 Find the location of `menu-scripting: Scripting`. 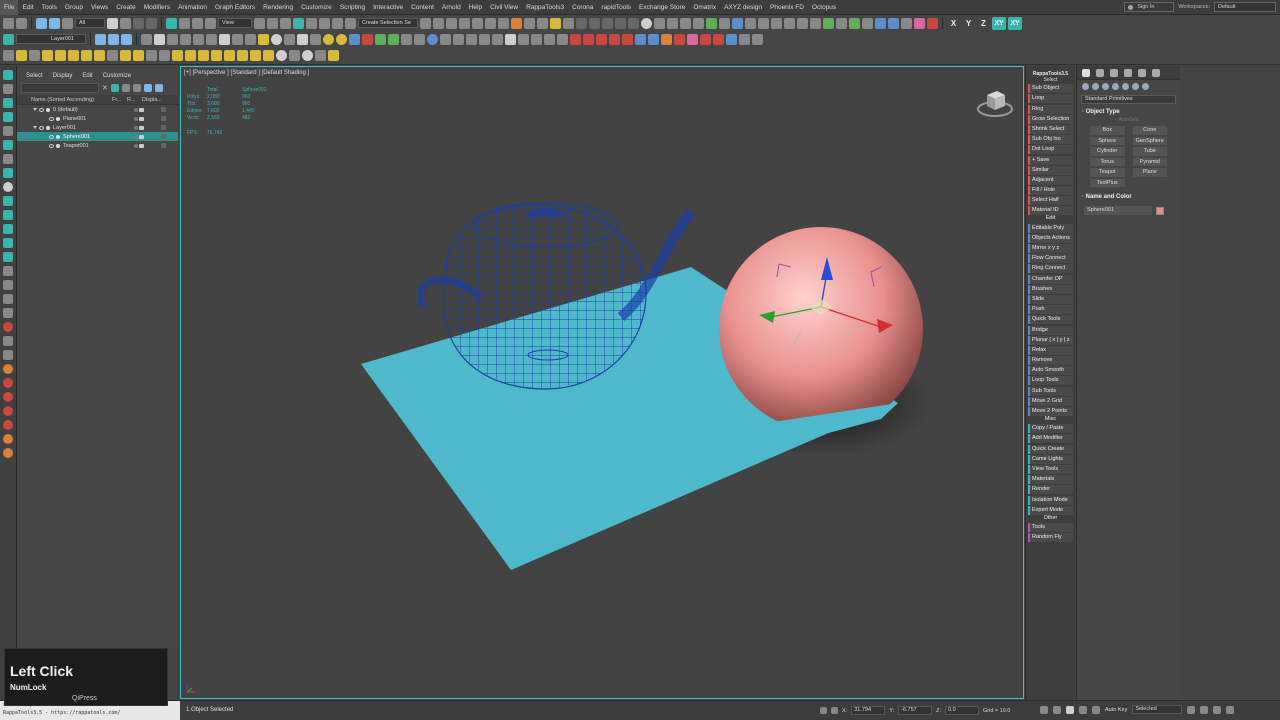

menu-scripting: Scripting is located at coordinates (352, 7).